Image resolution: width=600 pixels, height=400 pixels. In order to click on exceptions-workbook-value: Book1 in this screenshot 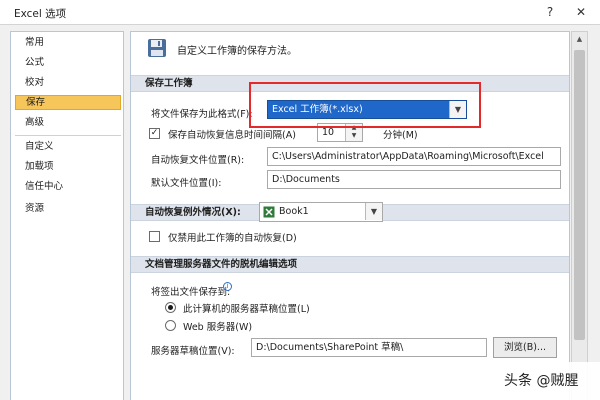, I will do `click(294, 211)`.